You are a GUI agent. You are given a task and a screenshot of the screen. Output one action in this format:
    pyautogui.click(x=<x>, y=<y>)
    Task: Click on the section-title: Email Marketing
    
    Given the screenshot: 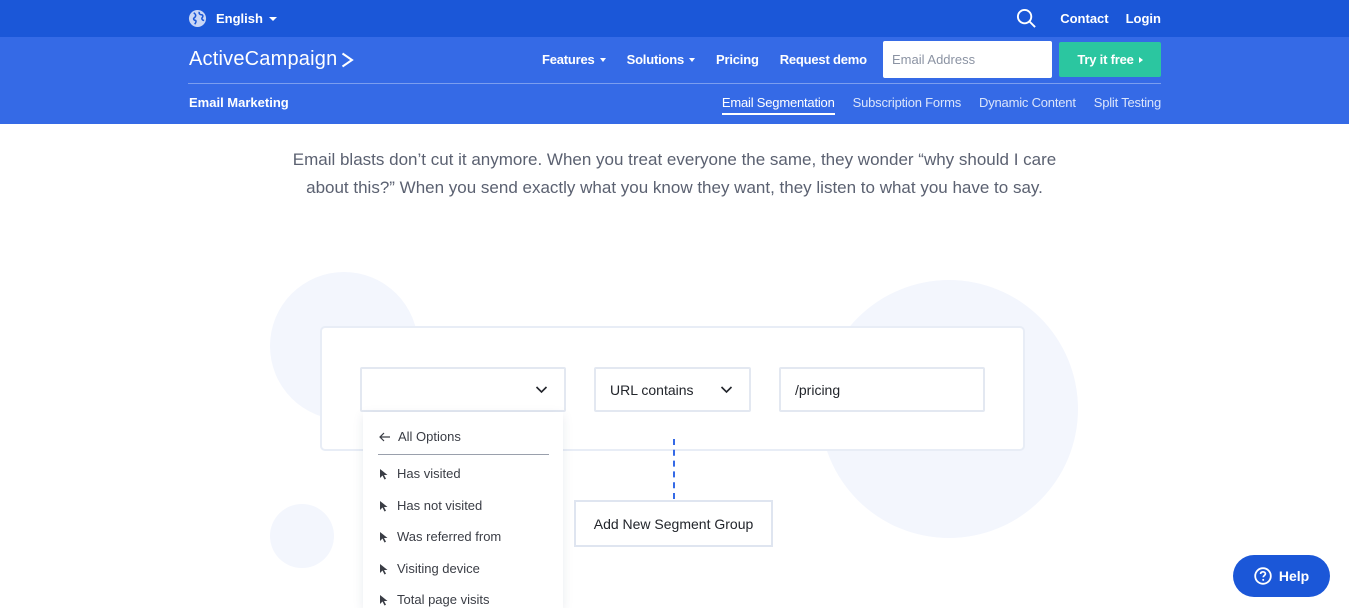 What is the action you would take?
    pyautogui.click(x=239, y=102)
    